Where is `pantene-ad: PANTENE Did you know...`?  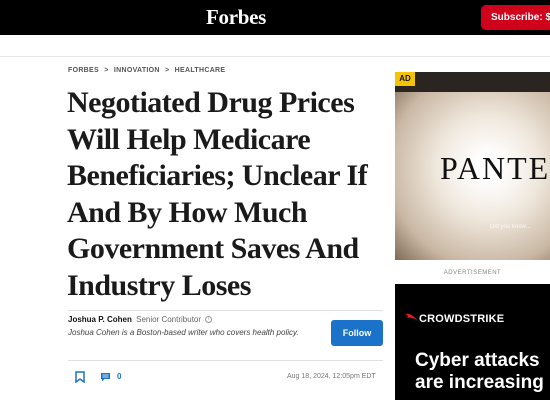 pantene-ad: PANTENE Did you know... is located at coordinates (472, 166).